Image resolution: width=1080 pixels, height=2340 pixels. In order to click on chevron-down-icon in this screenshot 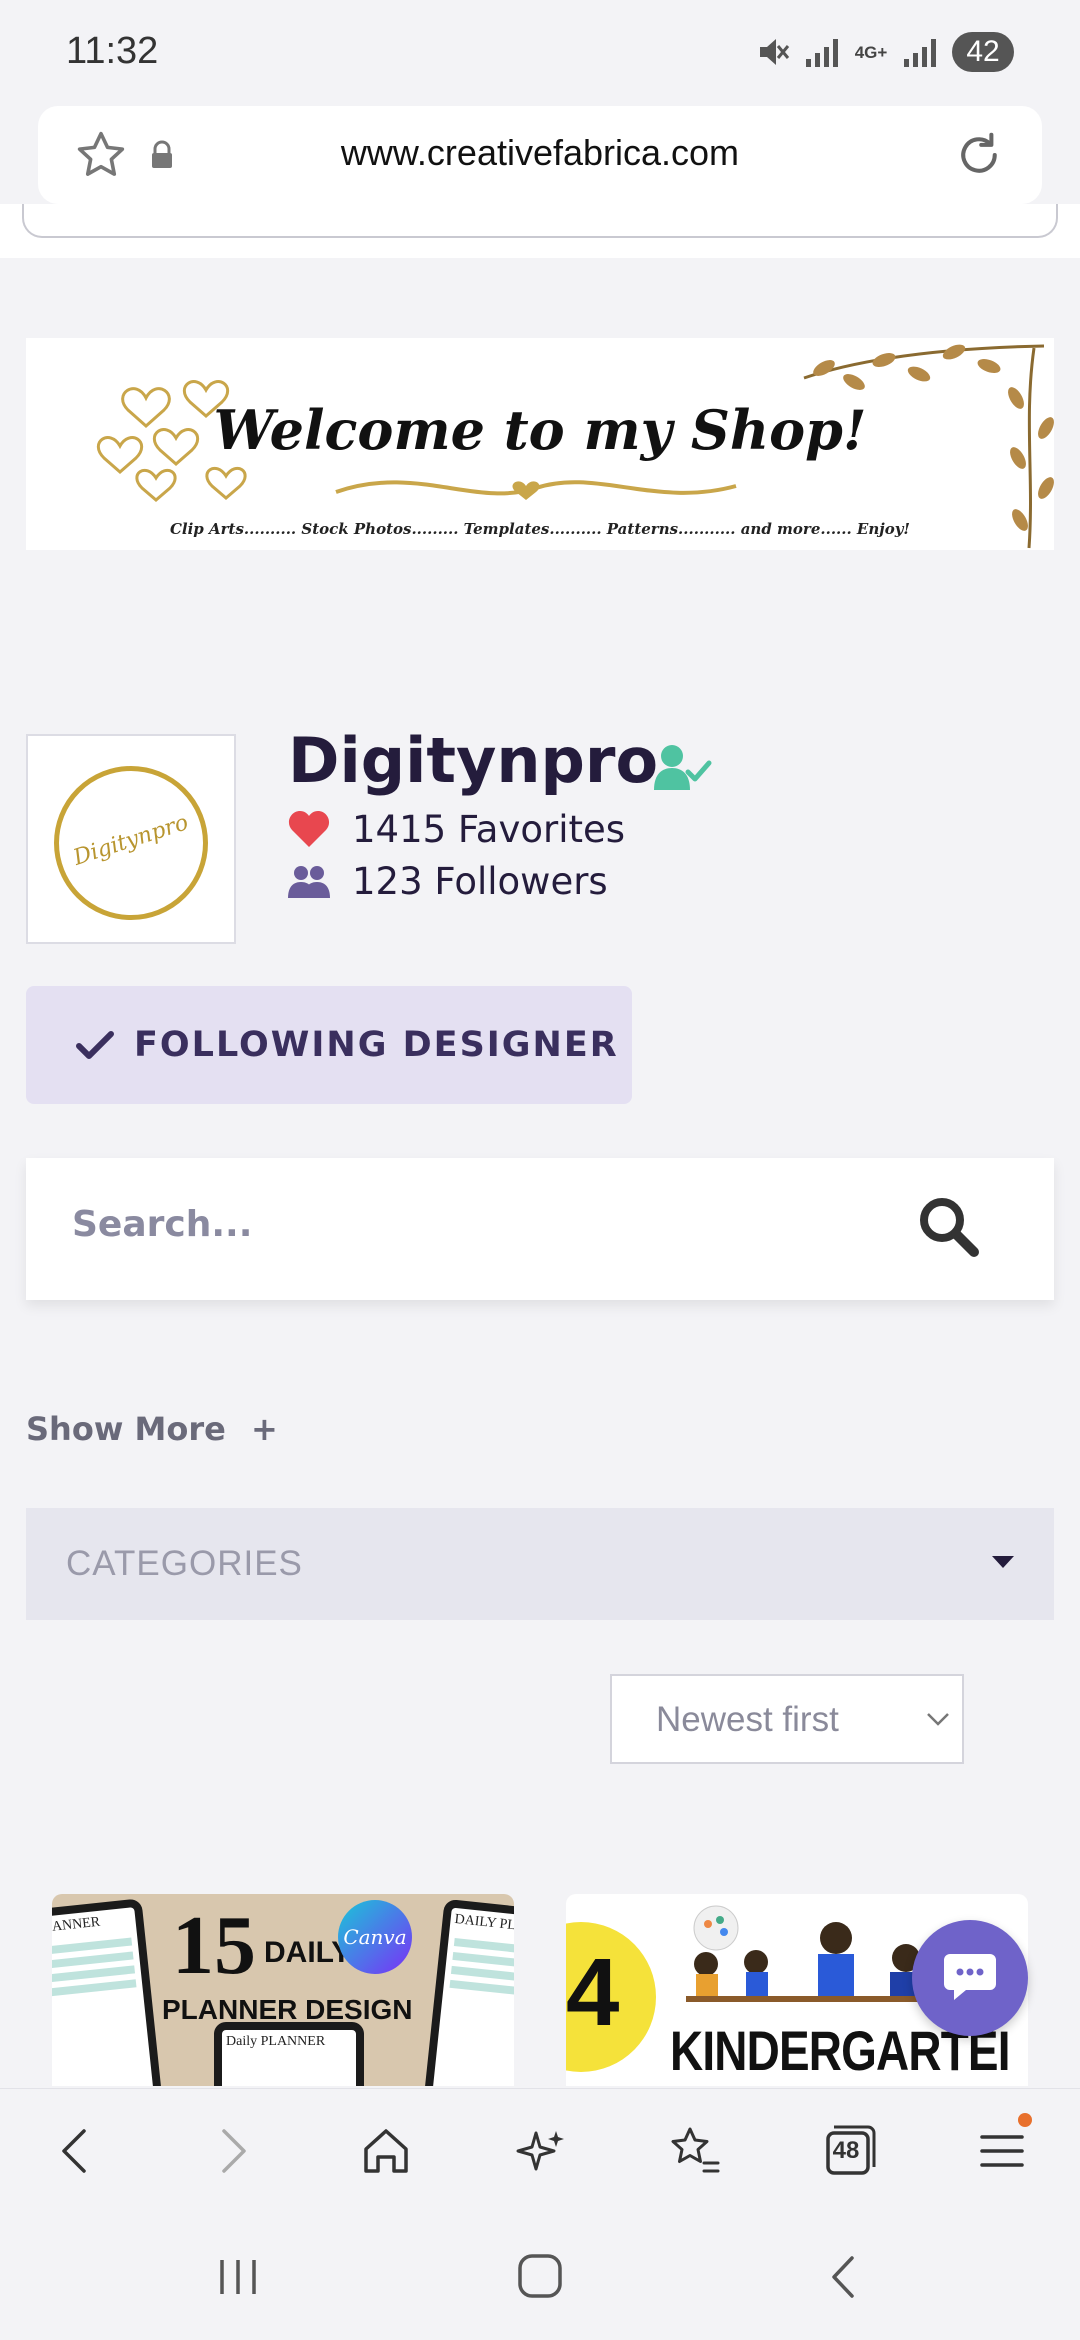, I will do `click(938, 1719)`.